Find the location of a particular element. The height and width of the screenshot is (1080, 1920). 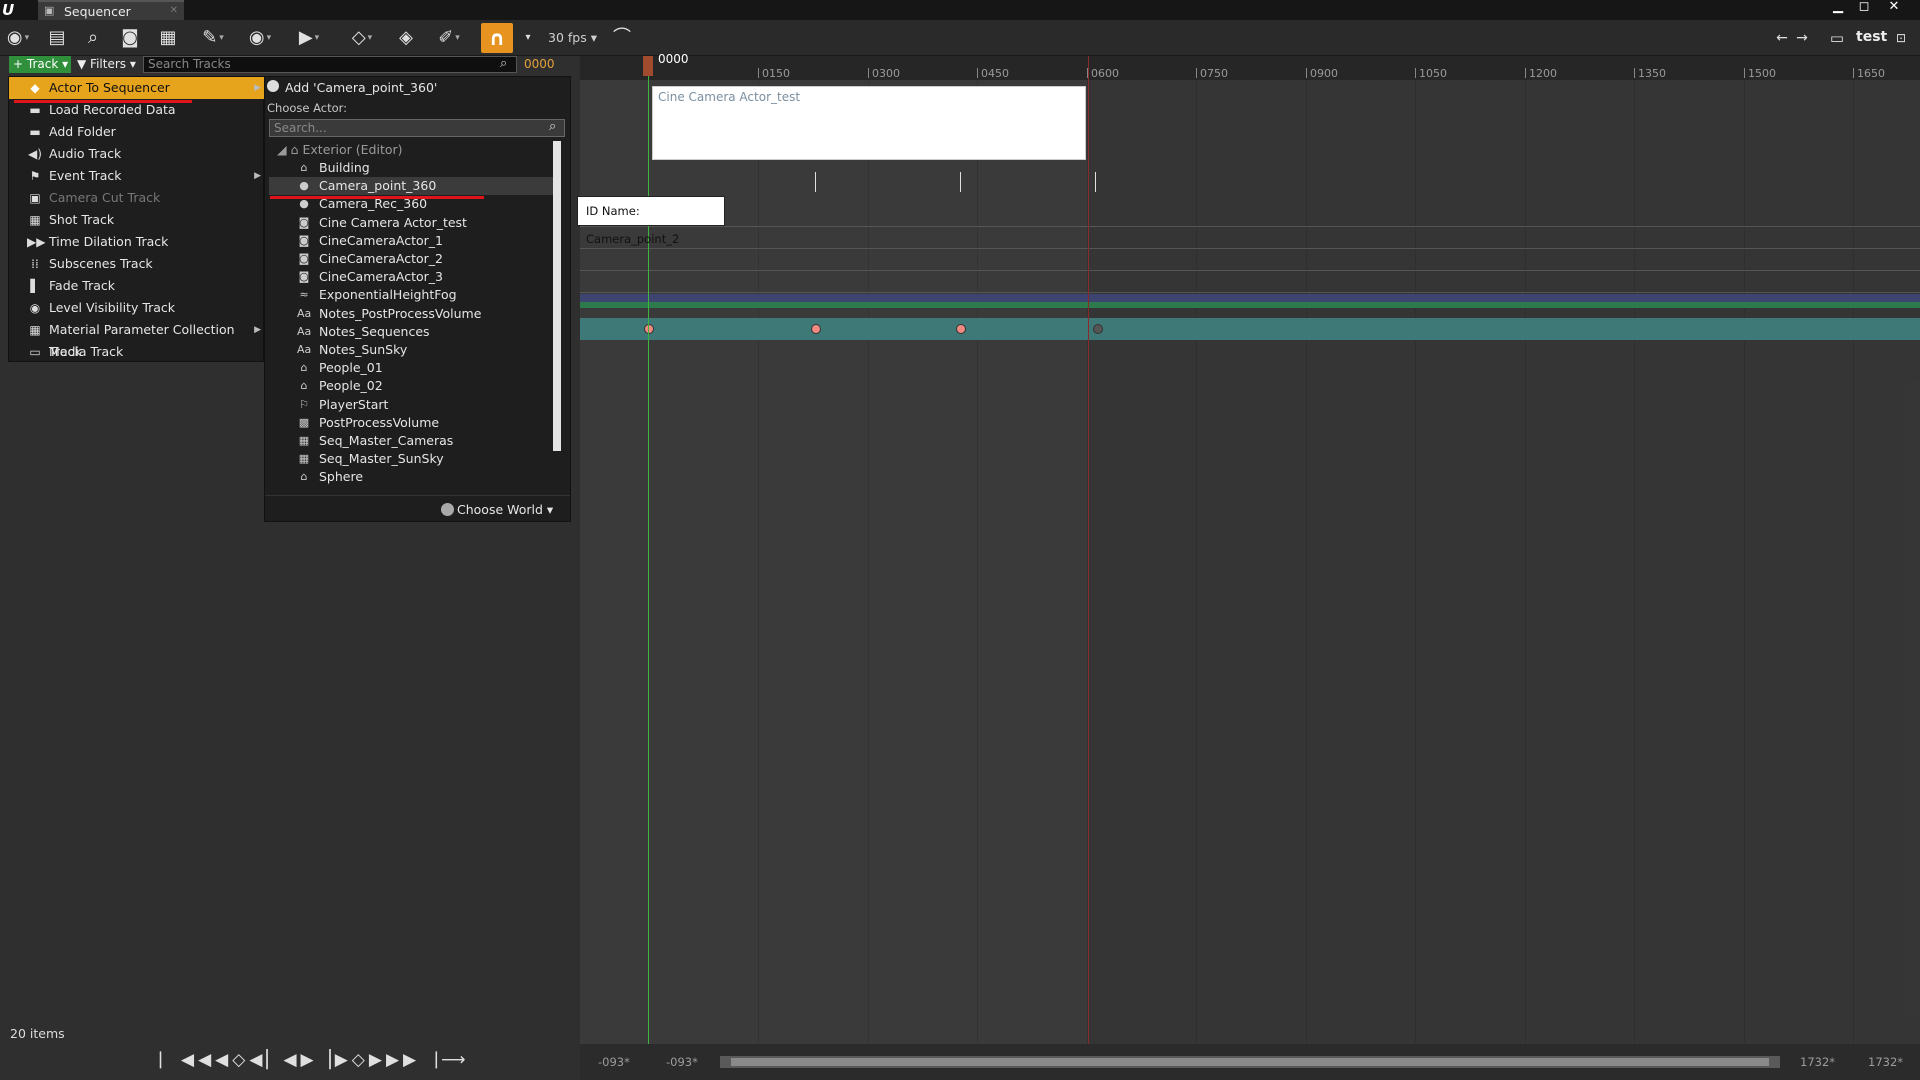

actor-list-item: ⚐ PlayerStart is located at coordinates (414, 405).